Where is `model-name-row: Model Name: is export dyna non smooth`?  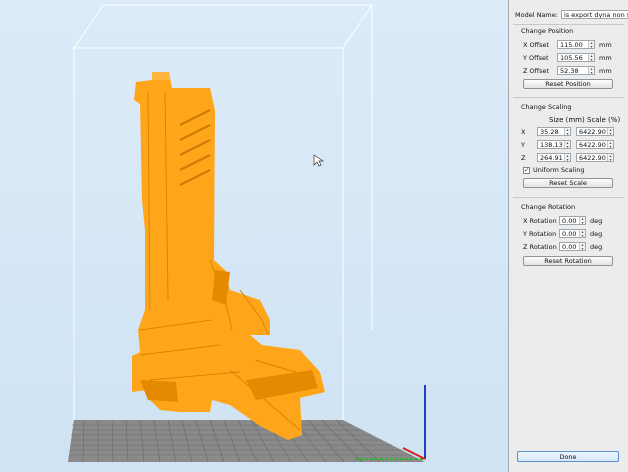
model-name-row: Model Name: is export dyna non smooth is located at coordinates (571, 14).